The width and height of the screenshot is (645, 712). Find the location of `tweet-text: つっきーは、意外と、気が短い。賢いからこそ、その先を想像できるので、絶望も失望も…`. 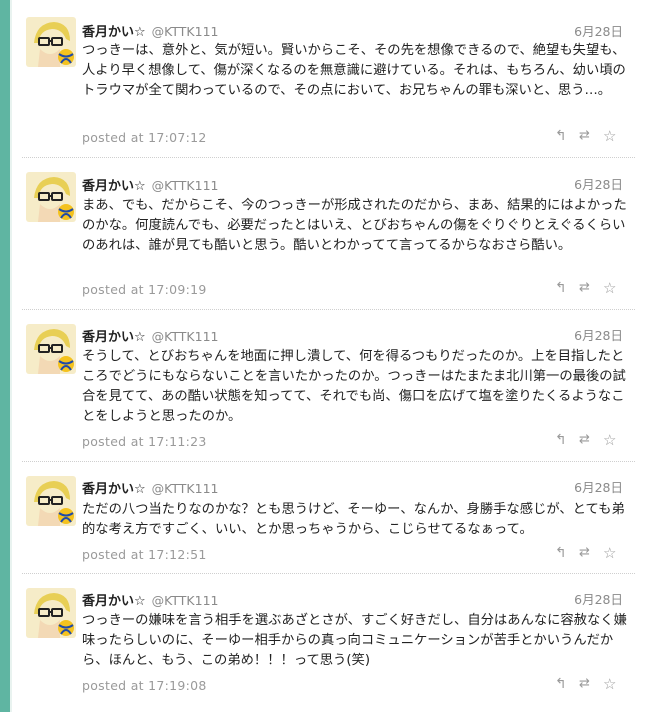

tweet-text: つっきーは、意外と、気が短い。賢いからこそ、その先を想像できるので、絶望も失望も… is located at coordinates (354, 70).